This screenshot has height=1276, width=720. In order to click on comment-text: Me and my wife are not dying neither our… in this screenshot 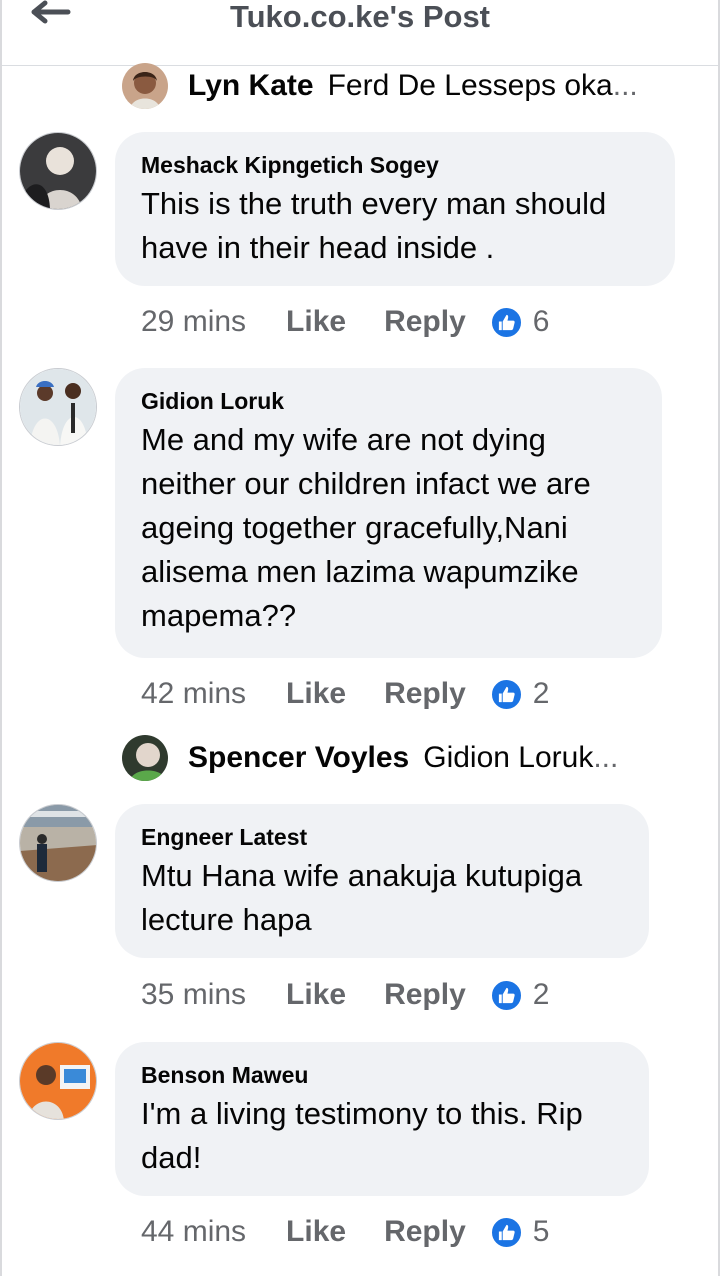, I will do `click(389, 528)`.